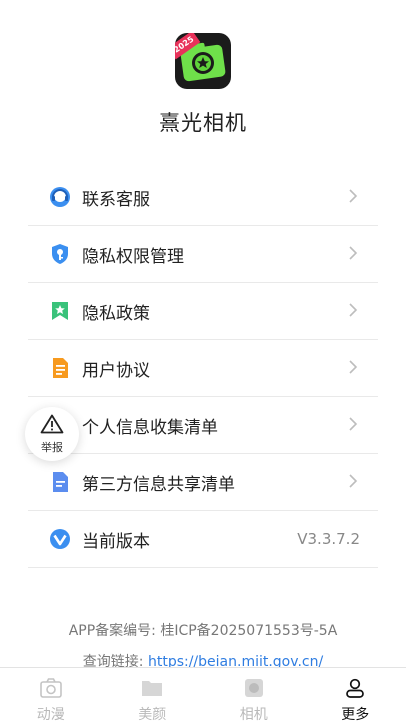  What do you see at coordinates (203, 61) in the screenshot?
I see `app-logo: 2025` at bounding box center [203, 61].